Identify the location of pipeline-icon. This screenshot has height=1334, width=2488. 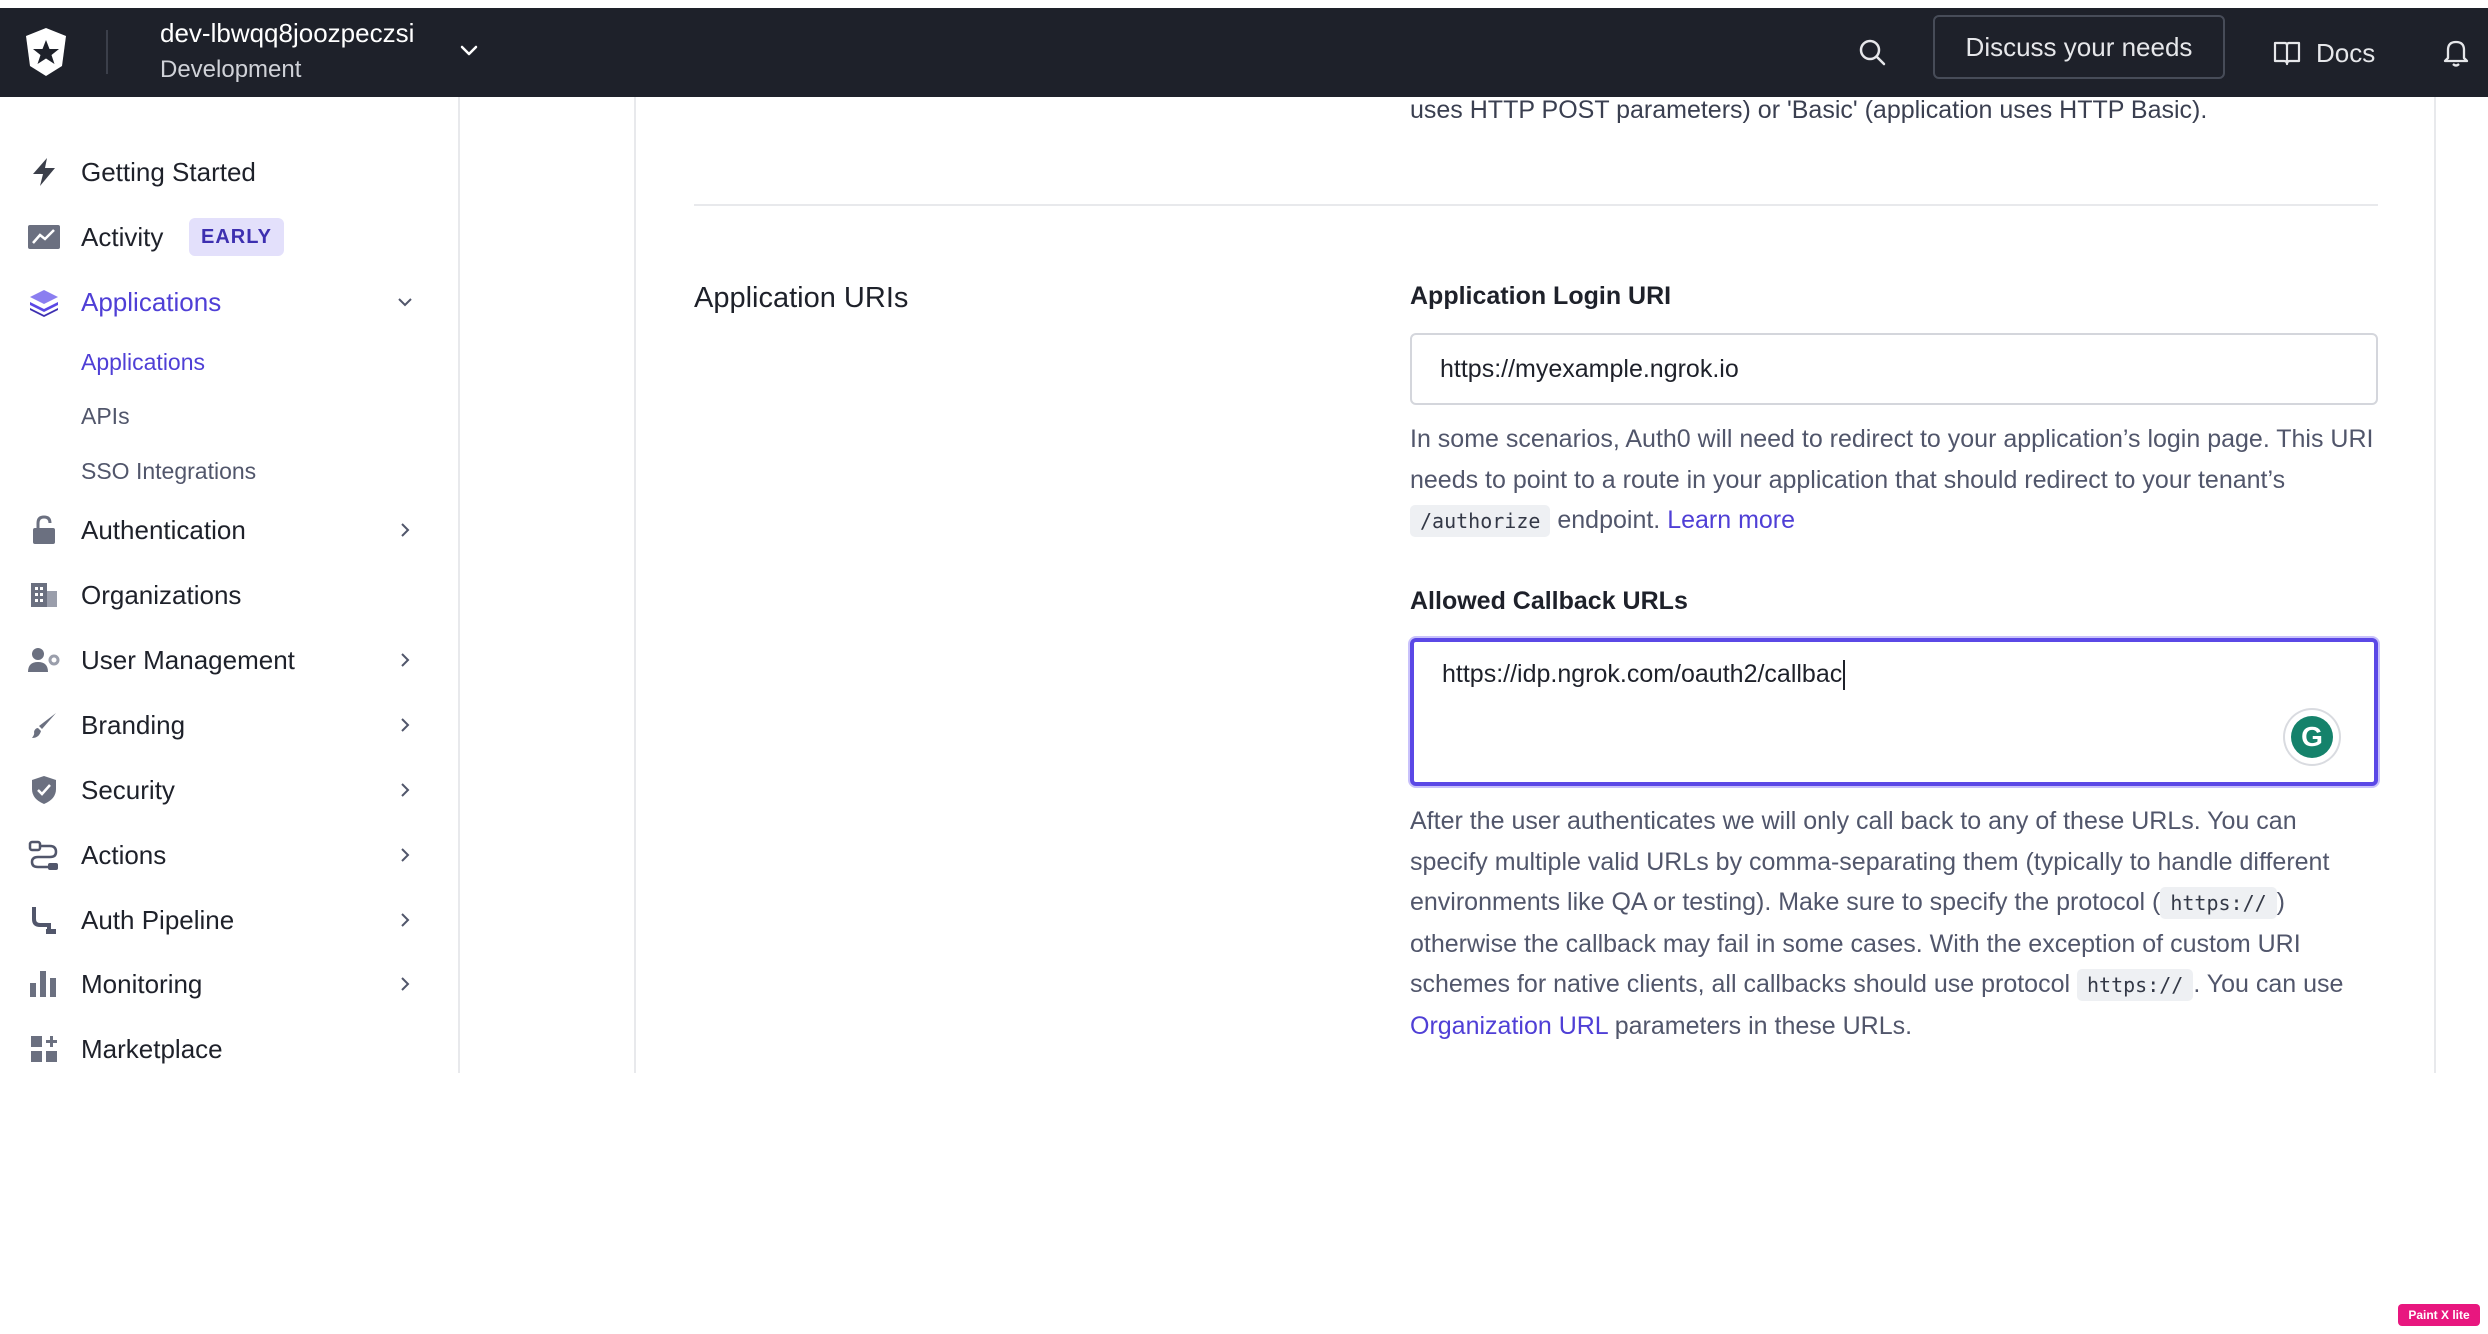
(44, 920).